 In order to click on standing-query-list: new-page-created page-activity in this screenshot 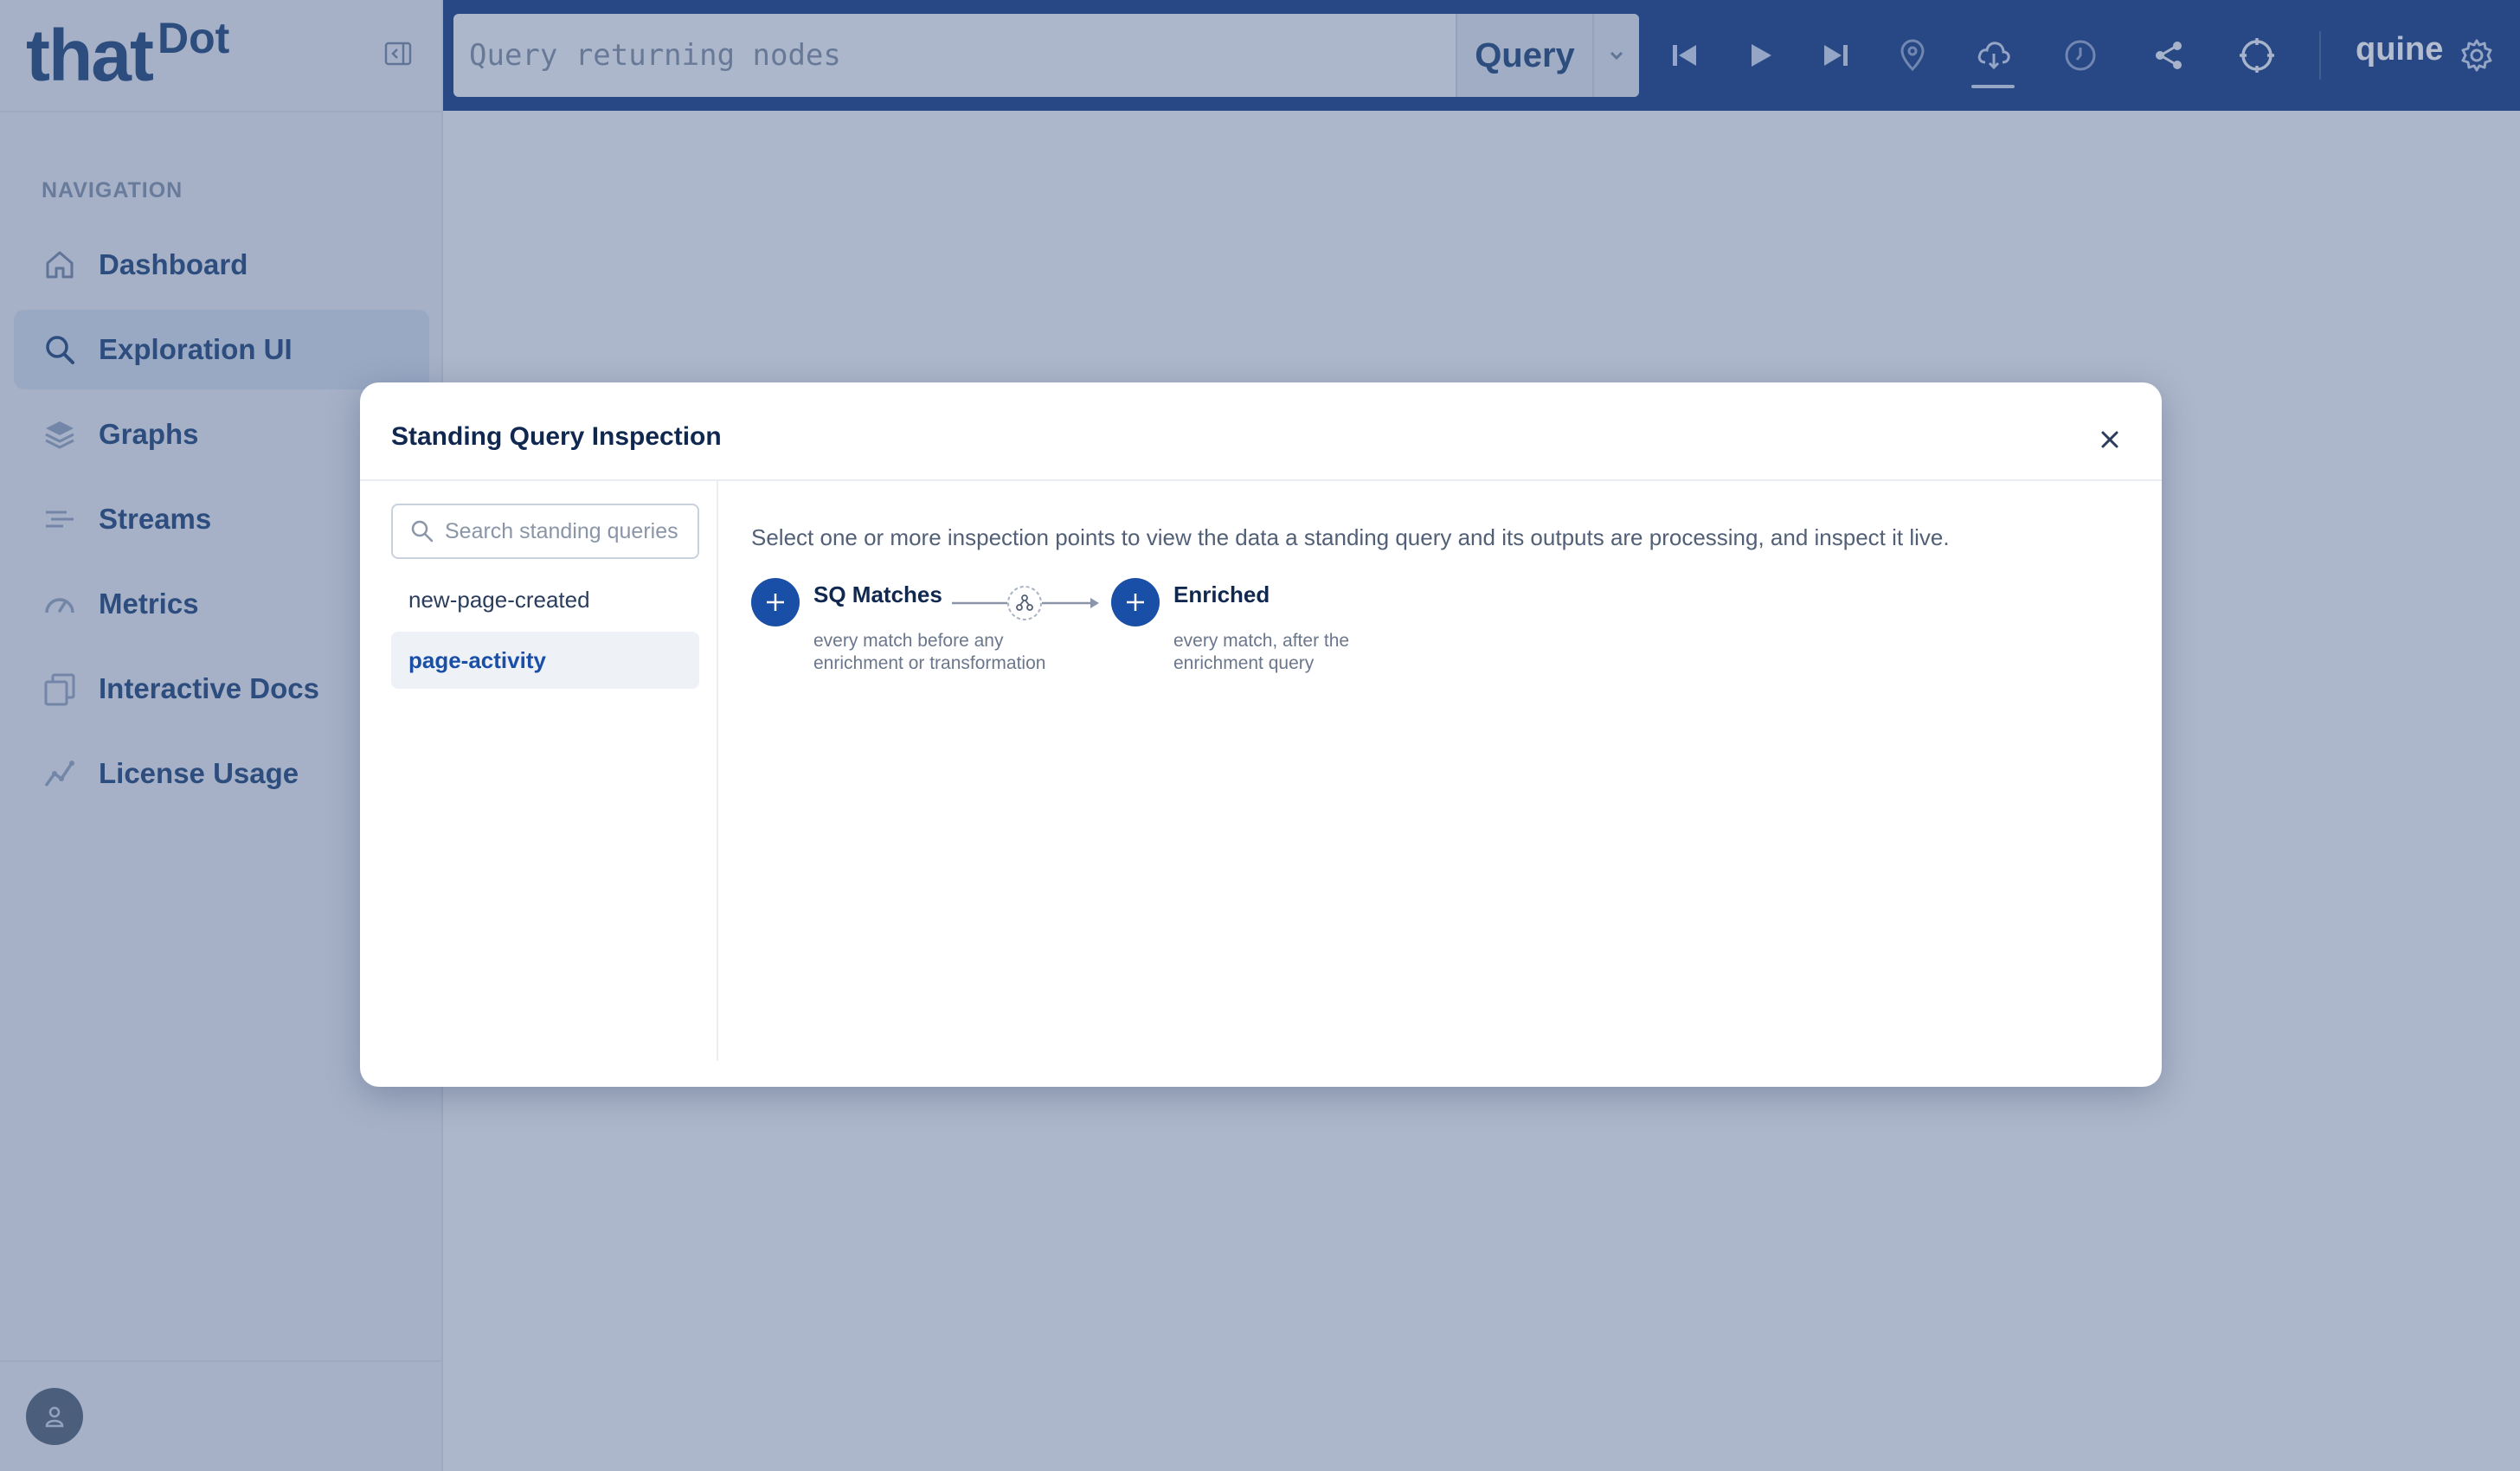, I will do `click(545, 631)`.